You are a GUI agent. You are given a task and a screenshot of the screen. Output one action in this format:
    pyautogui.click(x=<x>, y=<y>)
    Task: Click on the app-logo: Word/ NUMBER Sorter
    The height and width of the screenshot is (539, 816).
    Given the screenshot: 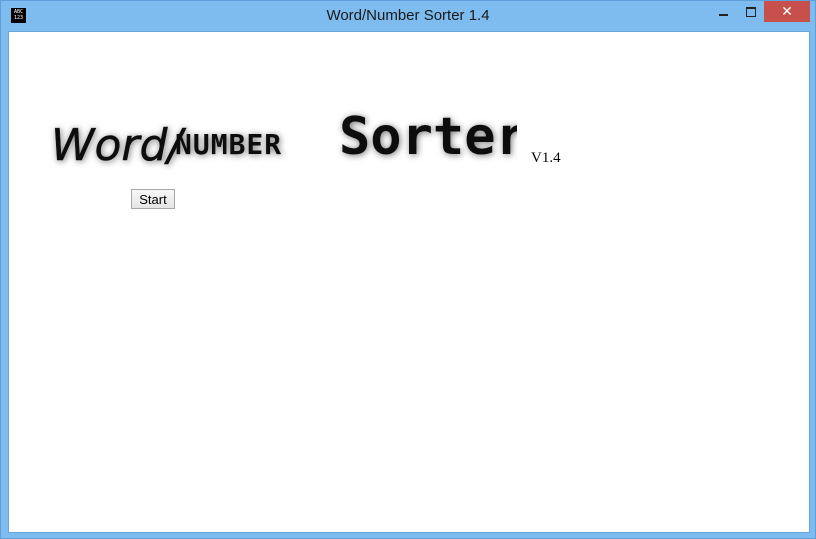 What is the action you would take?
    pyautogui.click(x=282, y=142)
    